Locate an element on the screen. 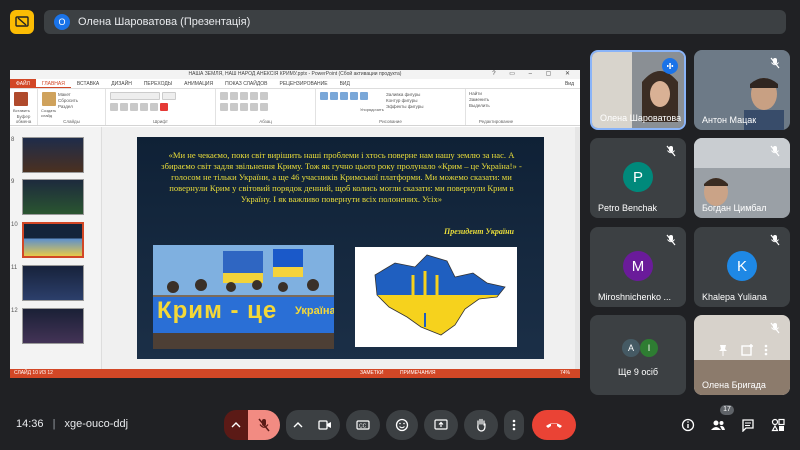  bullets-icon is located at coordinates (224, 96).